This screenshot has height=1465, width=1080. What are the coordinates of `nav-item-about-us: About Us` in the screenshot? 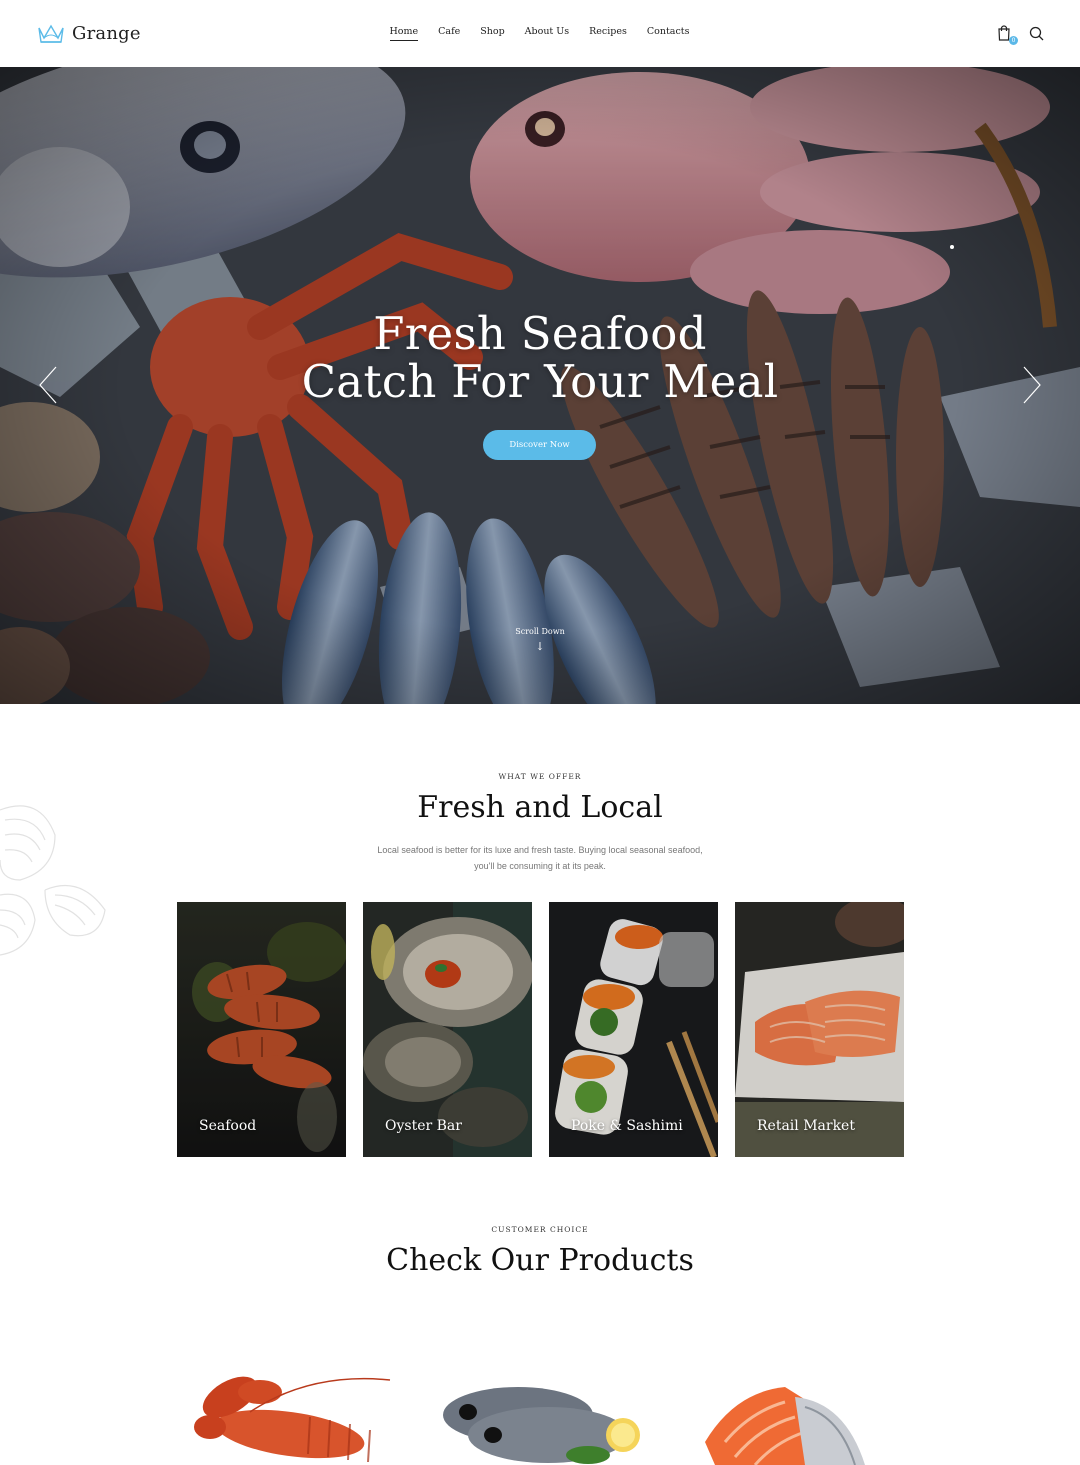 It's located at (547, 33).